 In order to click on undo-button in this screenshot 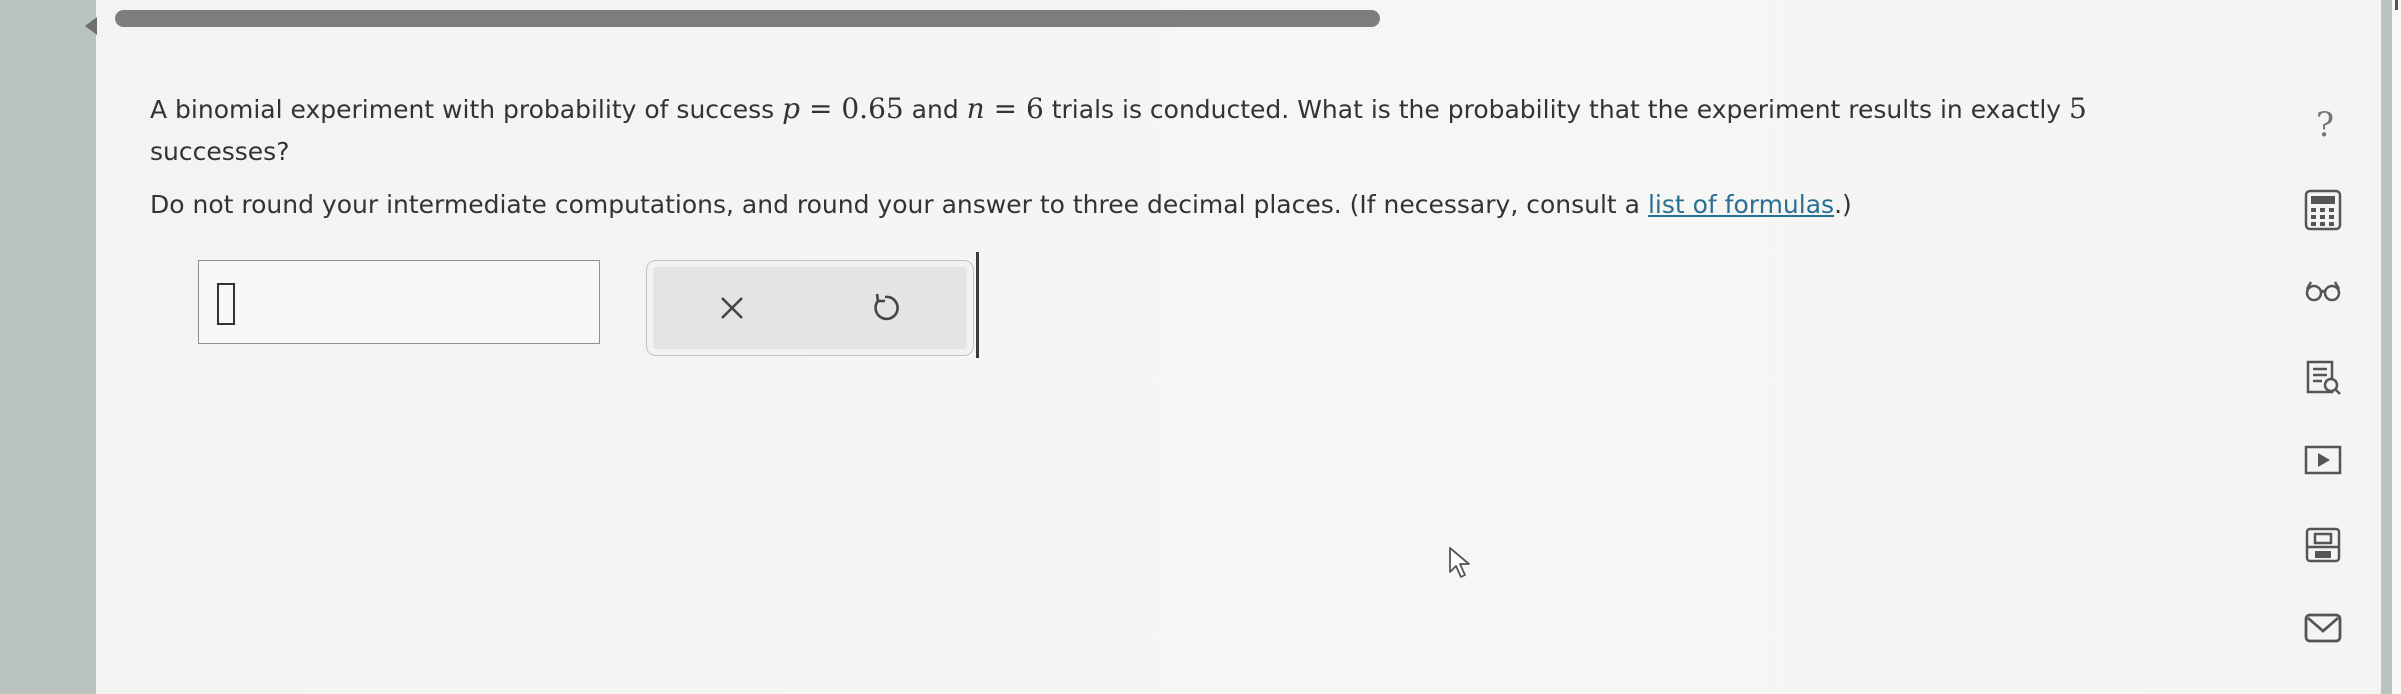, I will do `click(885, 308)`.